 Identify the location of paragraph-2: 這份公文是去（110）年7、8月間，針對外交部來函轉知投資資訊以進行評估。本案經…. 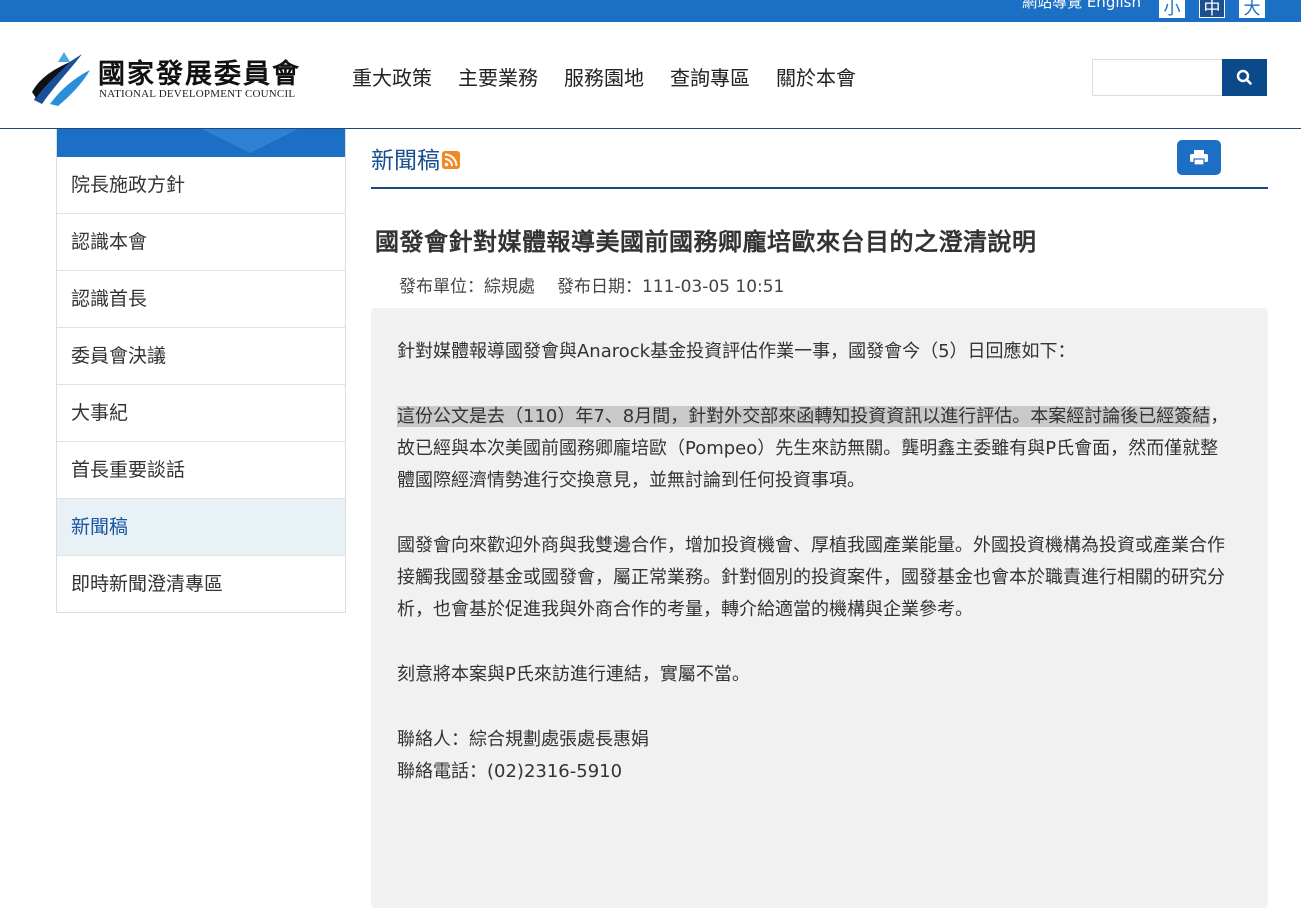
(815, 449).